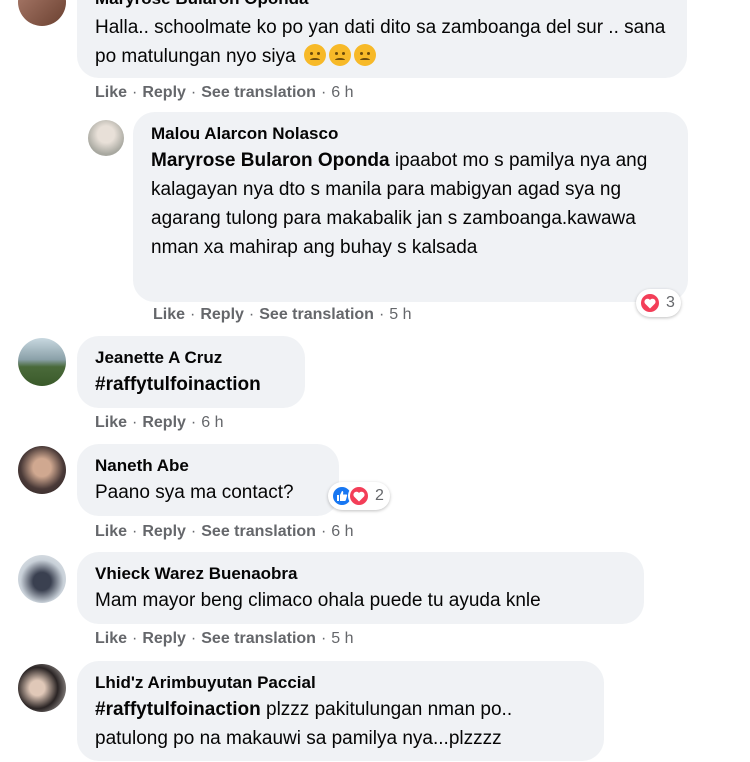  Describe the element at coordinates (360, 574) in the screenshot. I see `comment-author: Vhieck Warez Buenaobra` at that location.